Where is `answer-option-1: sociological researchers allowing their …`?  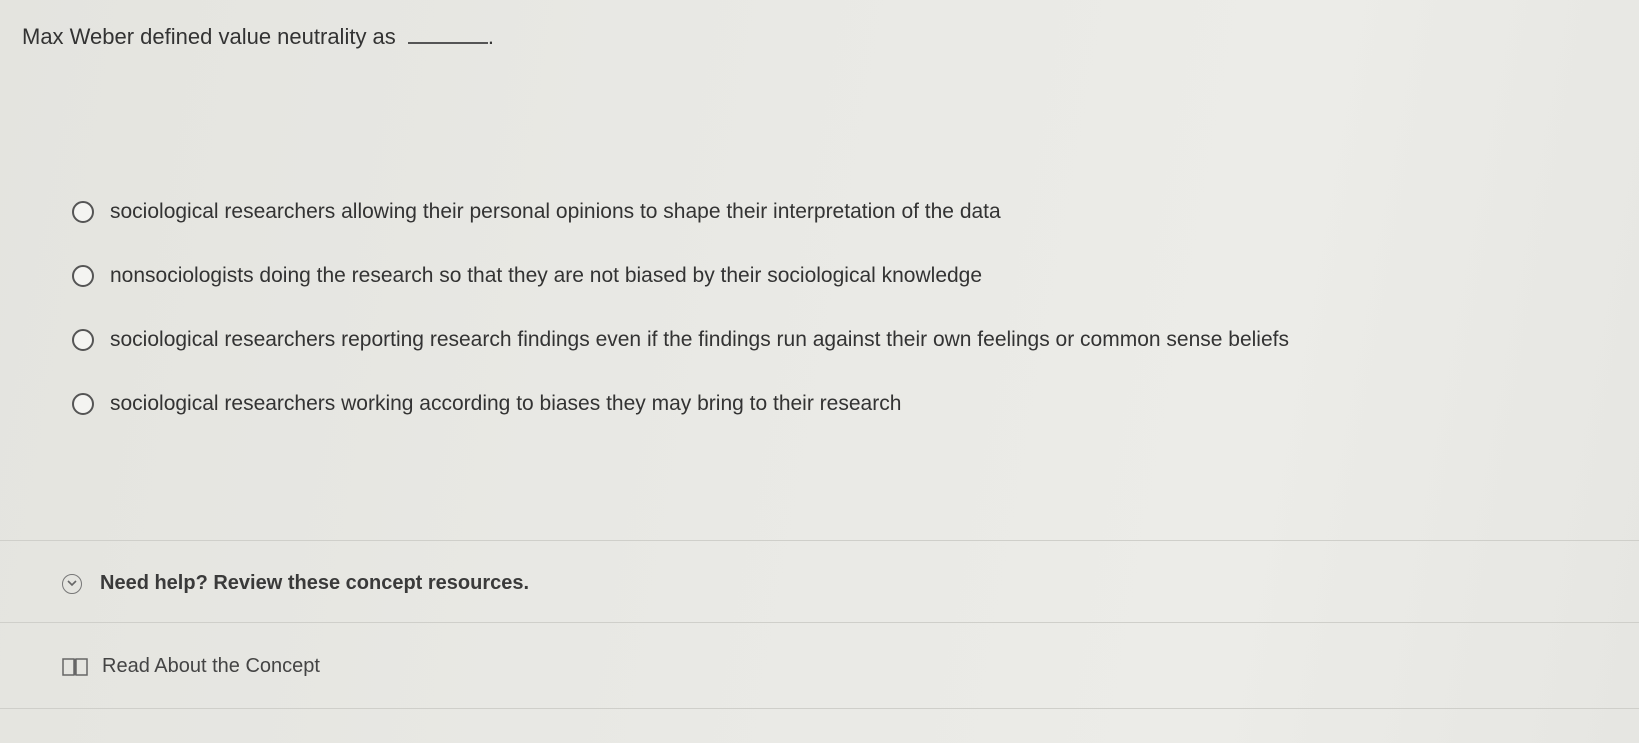
answer-option-1: sociological researchers allowing their … is located at coordinates (680, 212).